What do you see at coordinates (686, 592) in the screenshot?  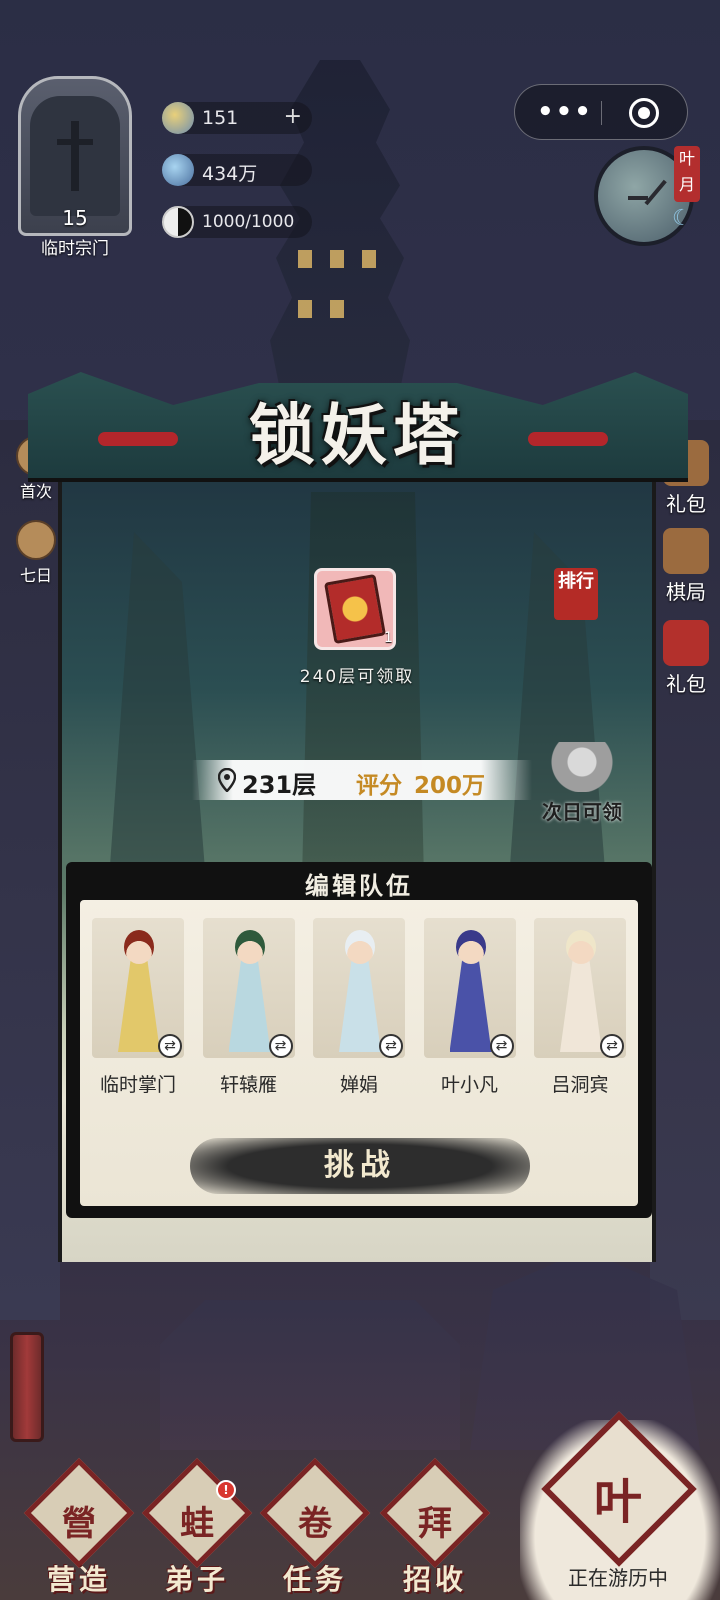 I see `side-label: 棋局` at bounding box center [686, 592].